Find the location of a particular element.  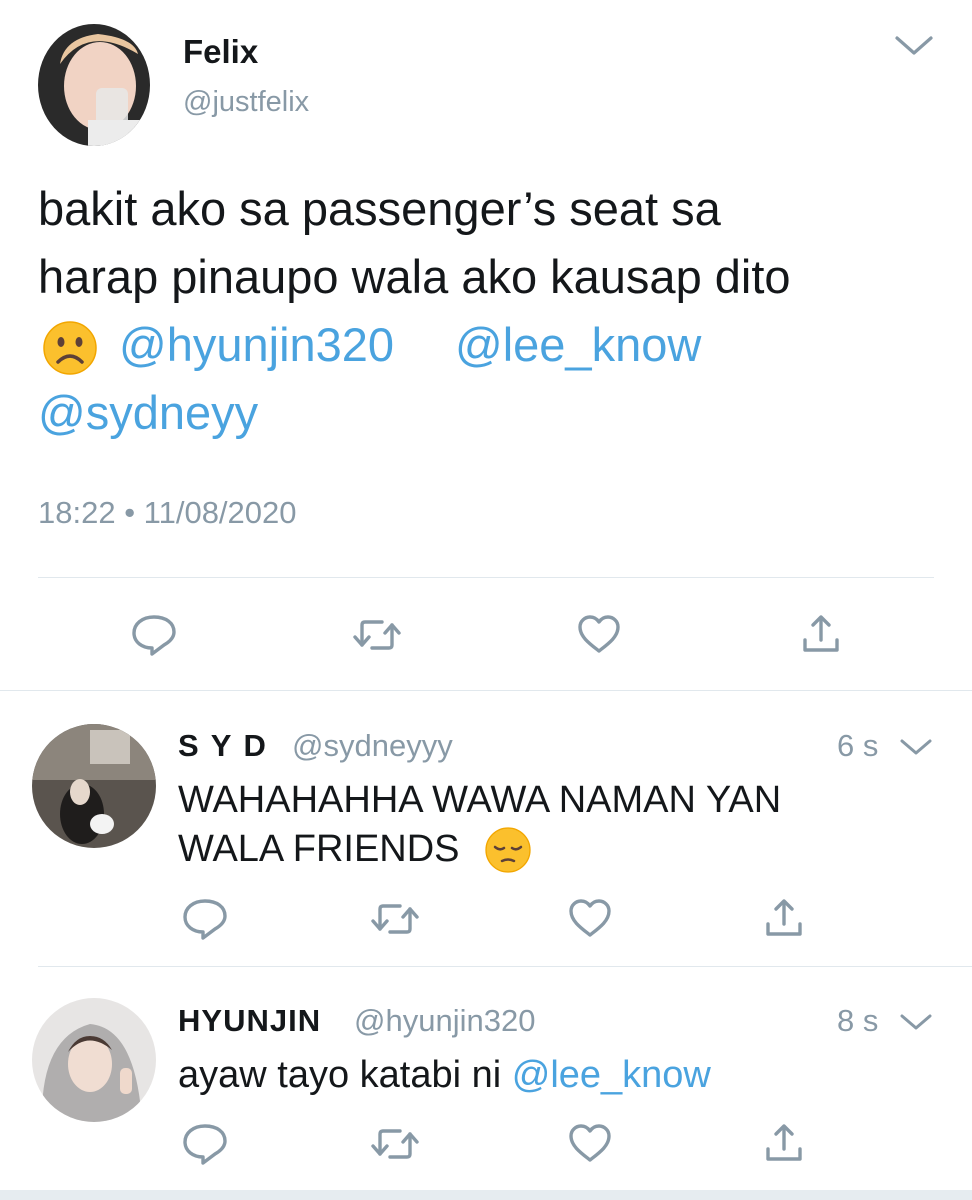

pensive-face-emoji is located at coordinates (508, 850).